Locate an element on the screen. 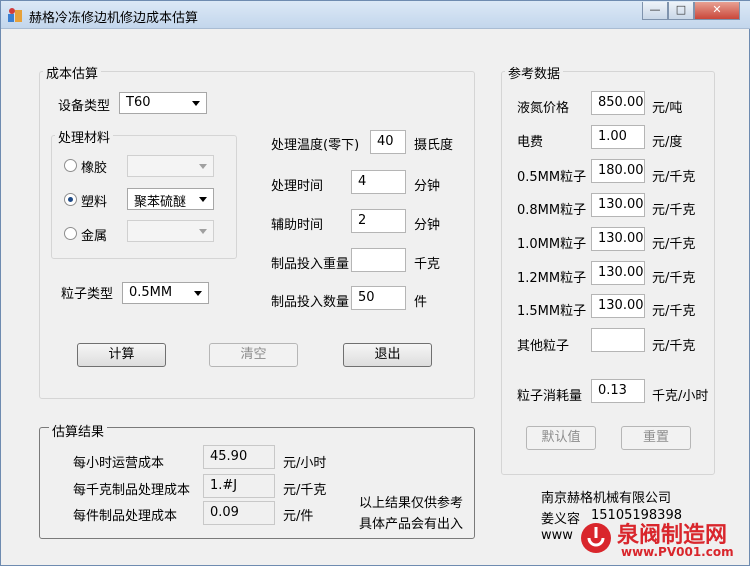 The height and width of the screenshot is (566, 750). default-button: 默认值 is located at coordinates (561, 438).